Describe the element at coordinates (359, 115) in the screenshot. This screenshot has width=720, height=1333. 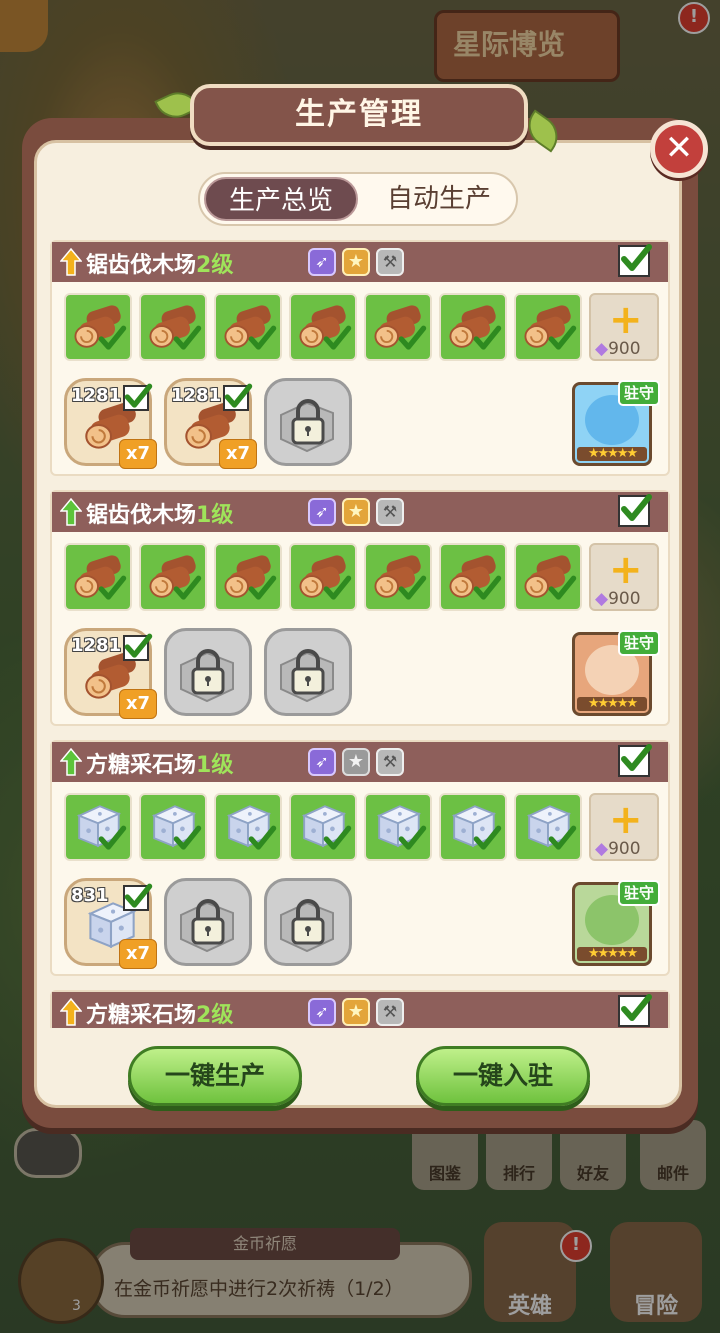
I see `dialog-title: 生产管理` at that location.